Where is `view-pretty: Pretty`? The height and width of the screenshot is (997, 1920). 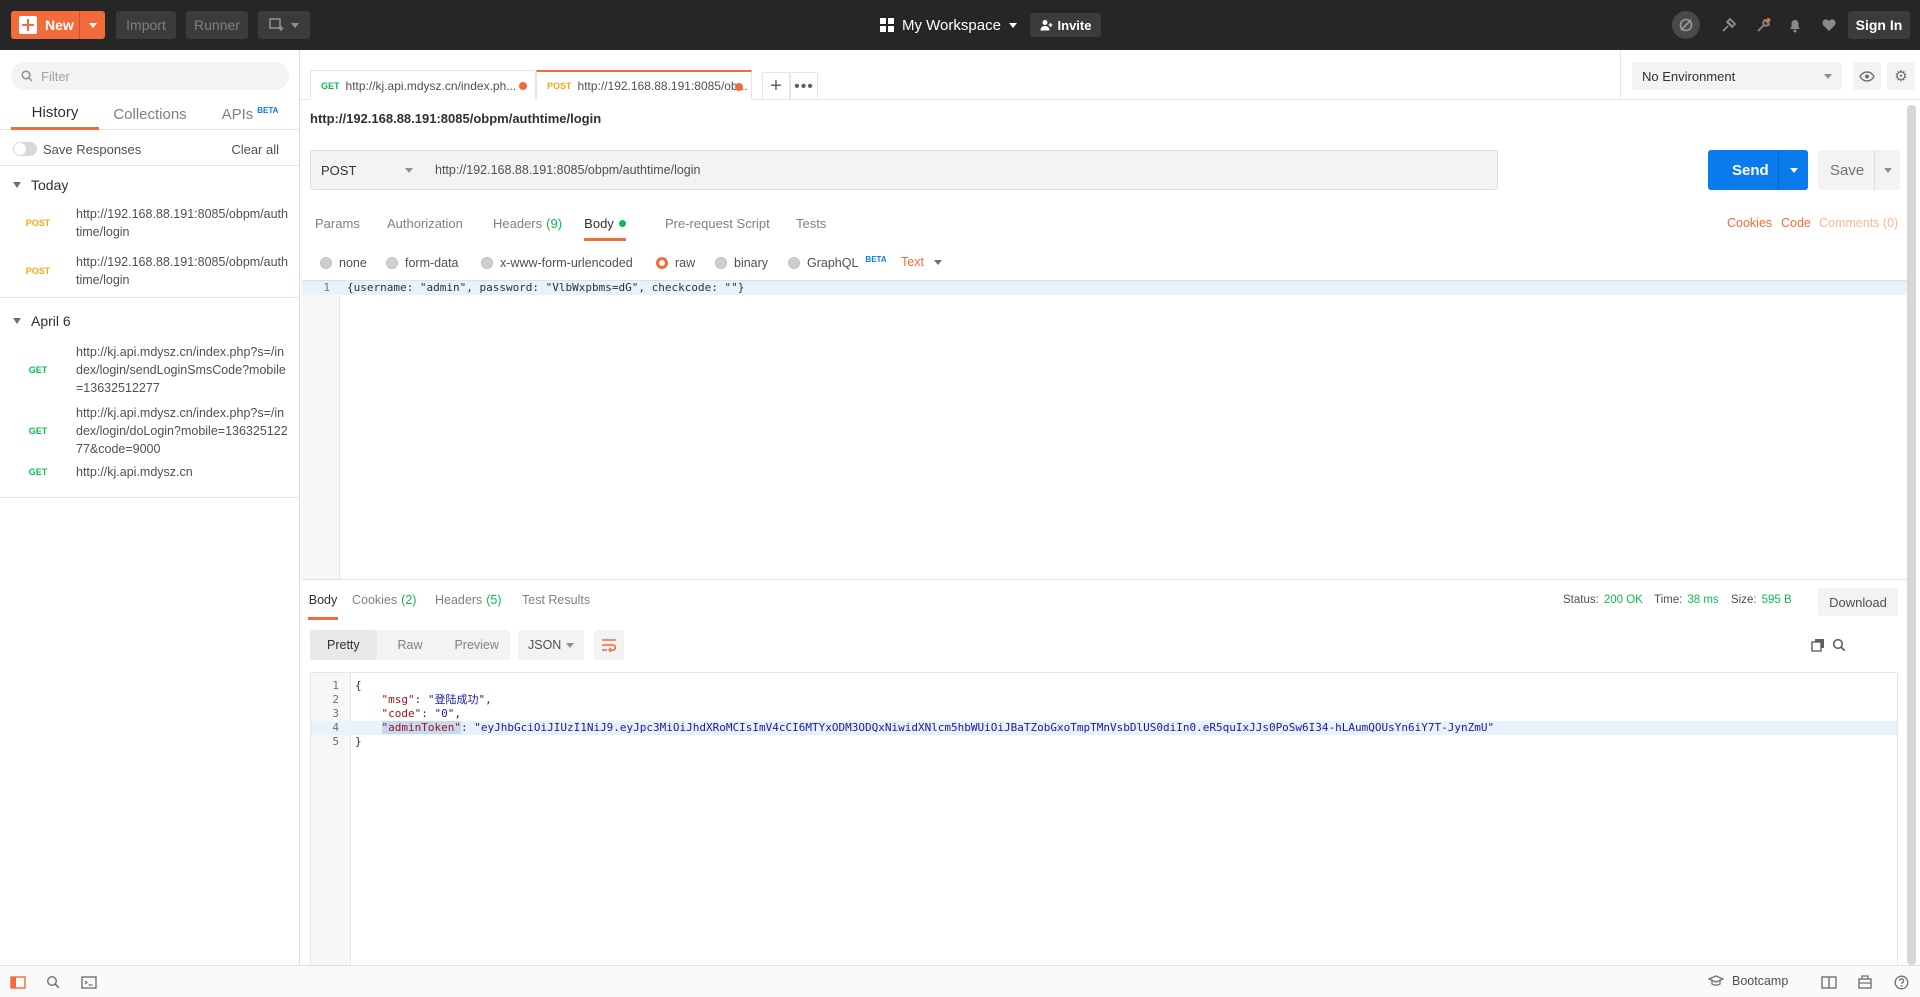 view-pretty: Pretty is located at coordinates (343, 645).